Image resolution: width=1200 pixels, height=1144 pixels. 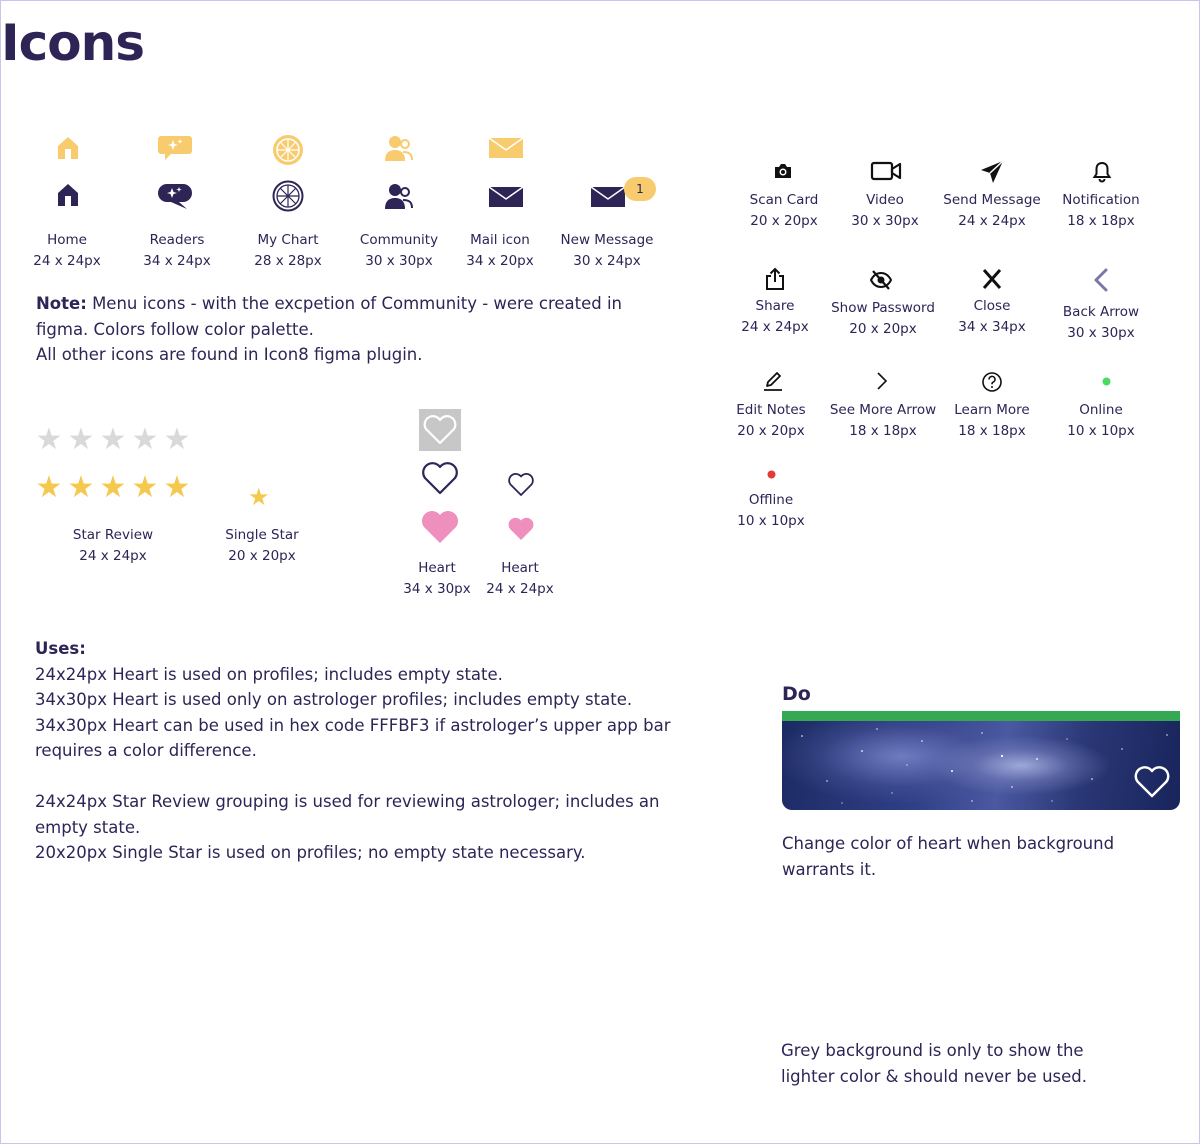 What do you see at coordinates (440, 479) in the screenshot?
I see `heart-outline-icon` at bounding box center [440, 479].